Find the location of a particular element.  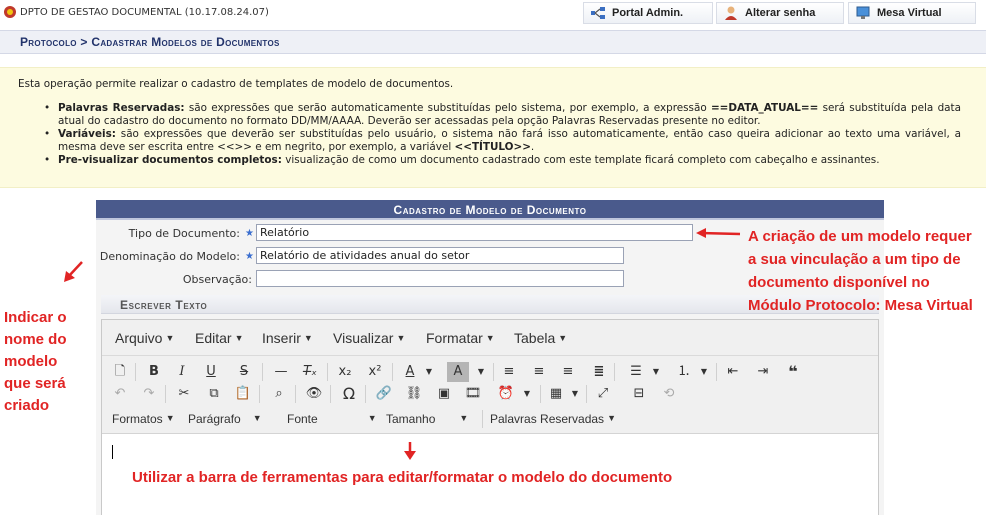

arrow-right-icon is located at coordinates (718, 233).